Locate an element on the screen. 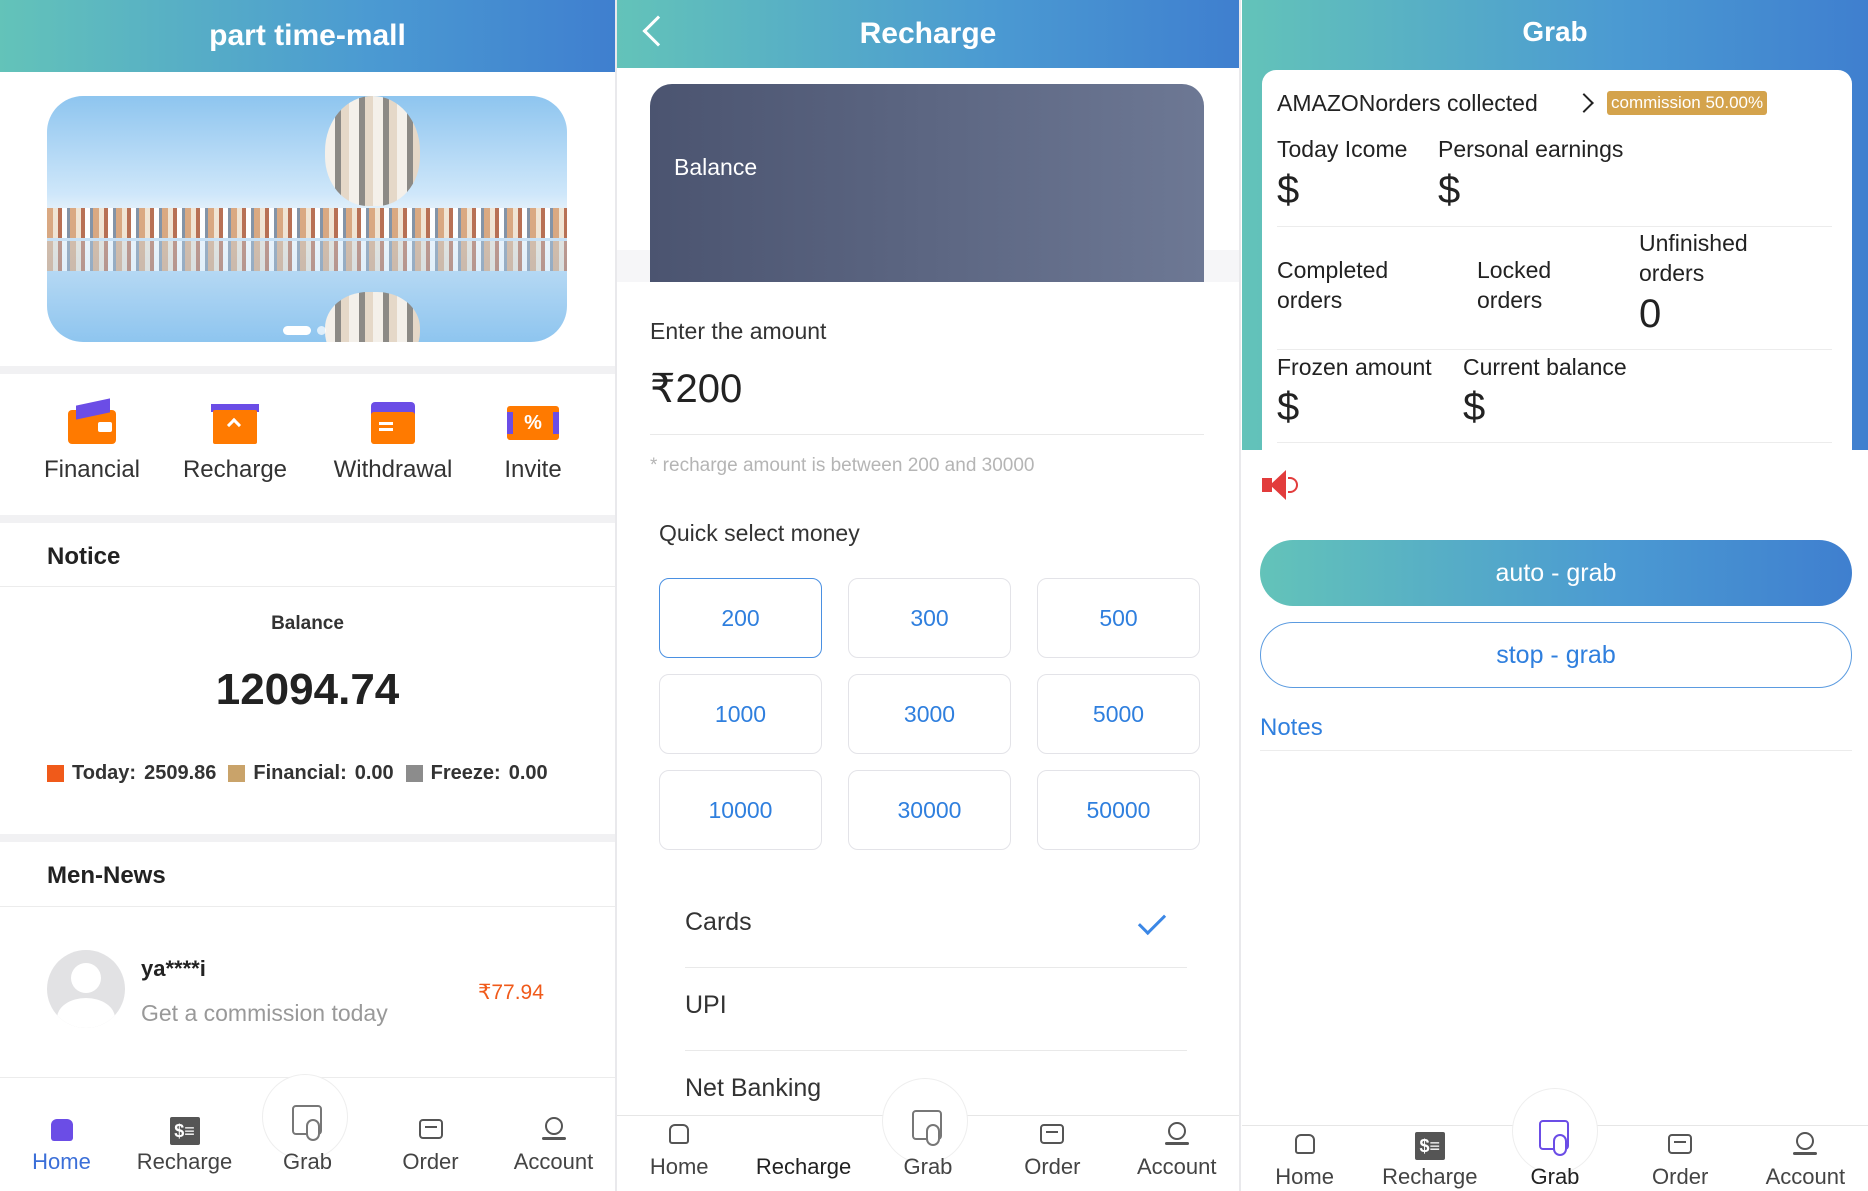 Image resolution: width=1868 pixels, height=1191 pixels. quick-withdrawal: Withdrawal is located at coordinates (393, 441).